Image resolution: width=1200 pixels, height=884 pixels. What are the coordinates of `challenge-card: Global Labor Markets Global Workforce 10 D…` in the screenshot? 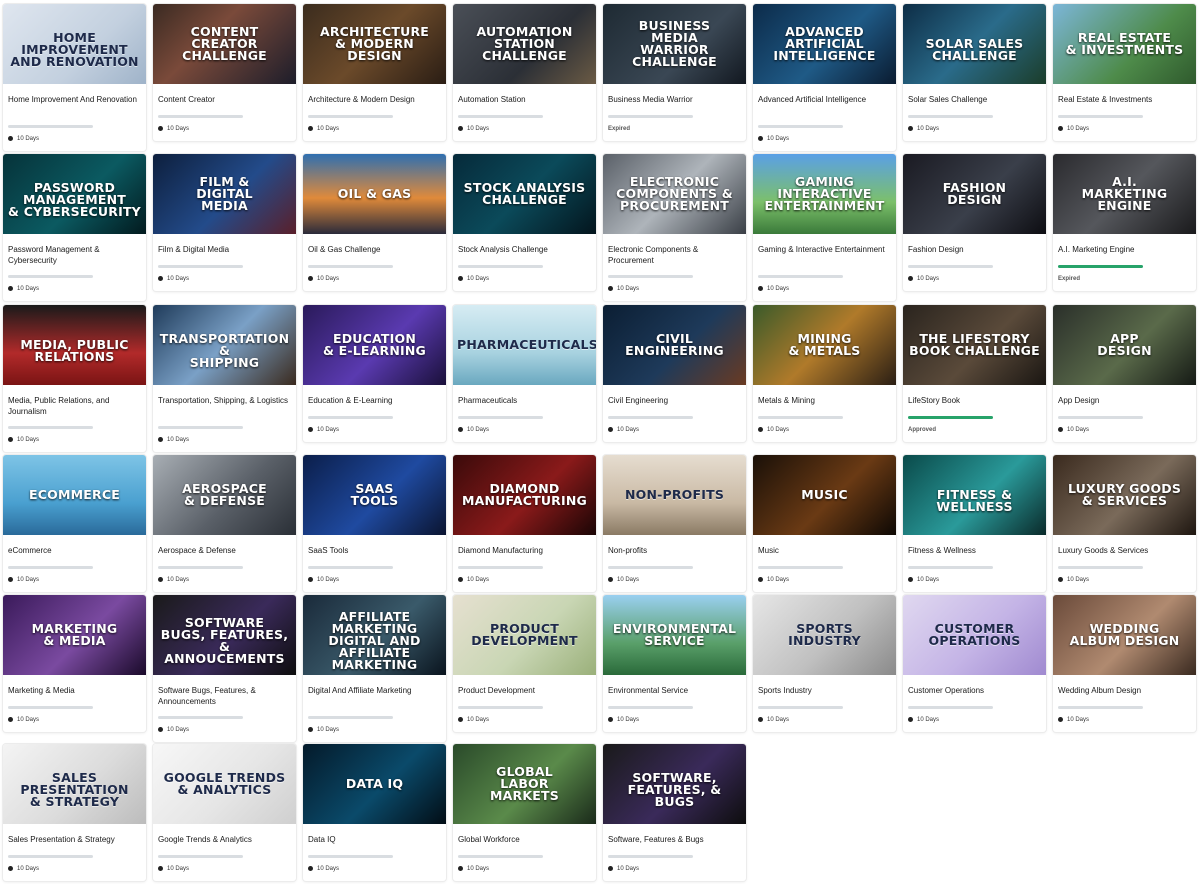 It's located at (524, 812).